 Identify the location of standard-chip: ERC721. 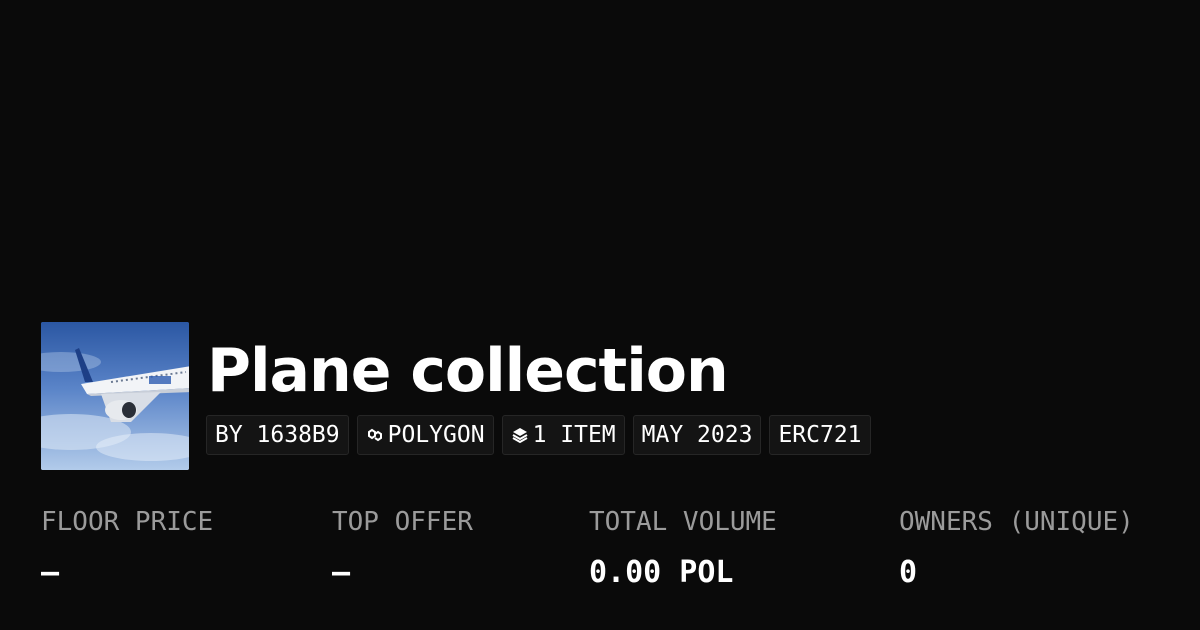
(820, 435).